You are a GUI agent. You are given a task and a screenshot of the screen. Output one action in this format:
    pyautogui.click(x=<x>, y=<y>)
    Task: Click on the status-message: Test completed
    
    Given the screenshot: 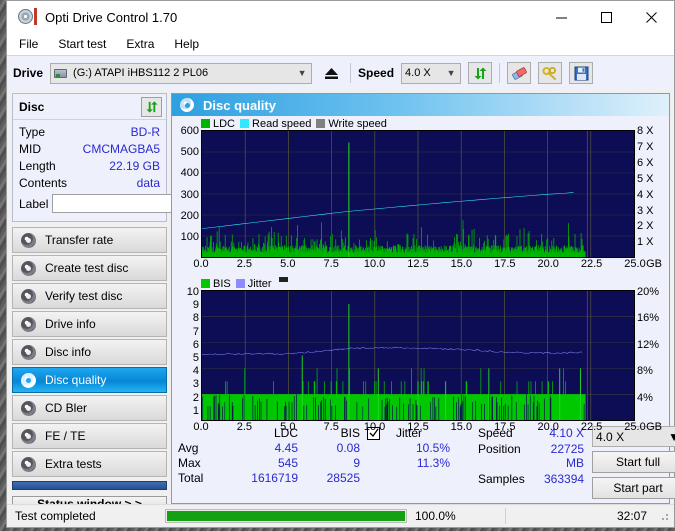 What is the action you would take?
    pyautogui.click(x=55, y=516)
    